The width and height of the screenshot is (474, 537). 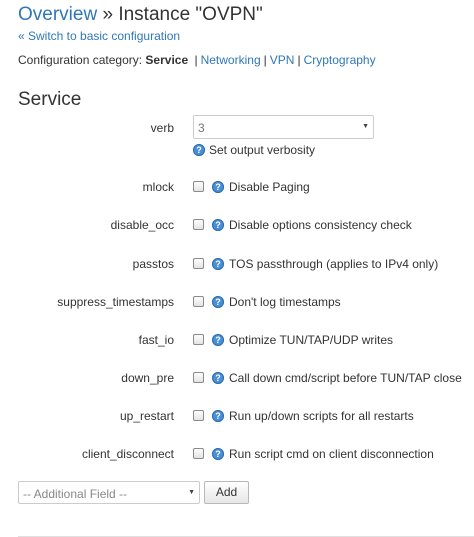 I want to click on passtos-checkbox, so click(x=198, y=263).